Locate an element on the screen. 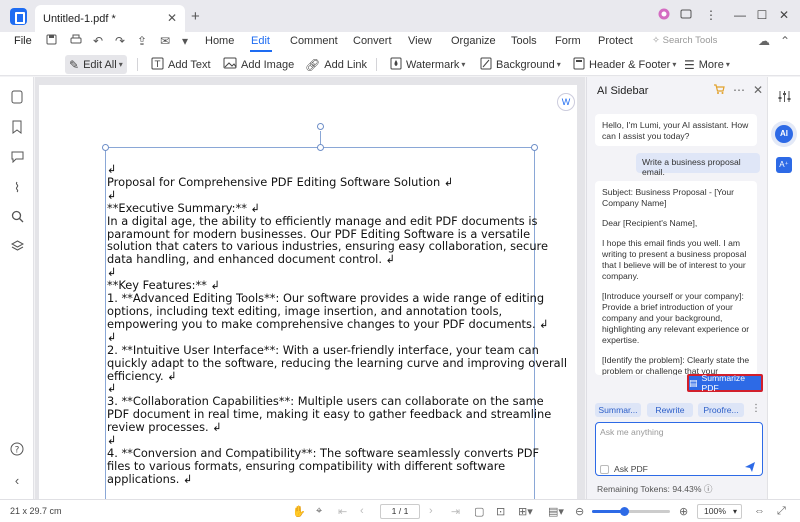 The height and width of the screenshot is (522, 800). info-icon: ⓘ is located at coordinates (708, 489).